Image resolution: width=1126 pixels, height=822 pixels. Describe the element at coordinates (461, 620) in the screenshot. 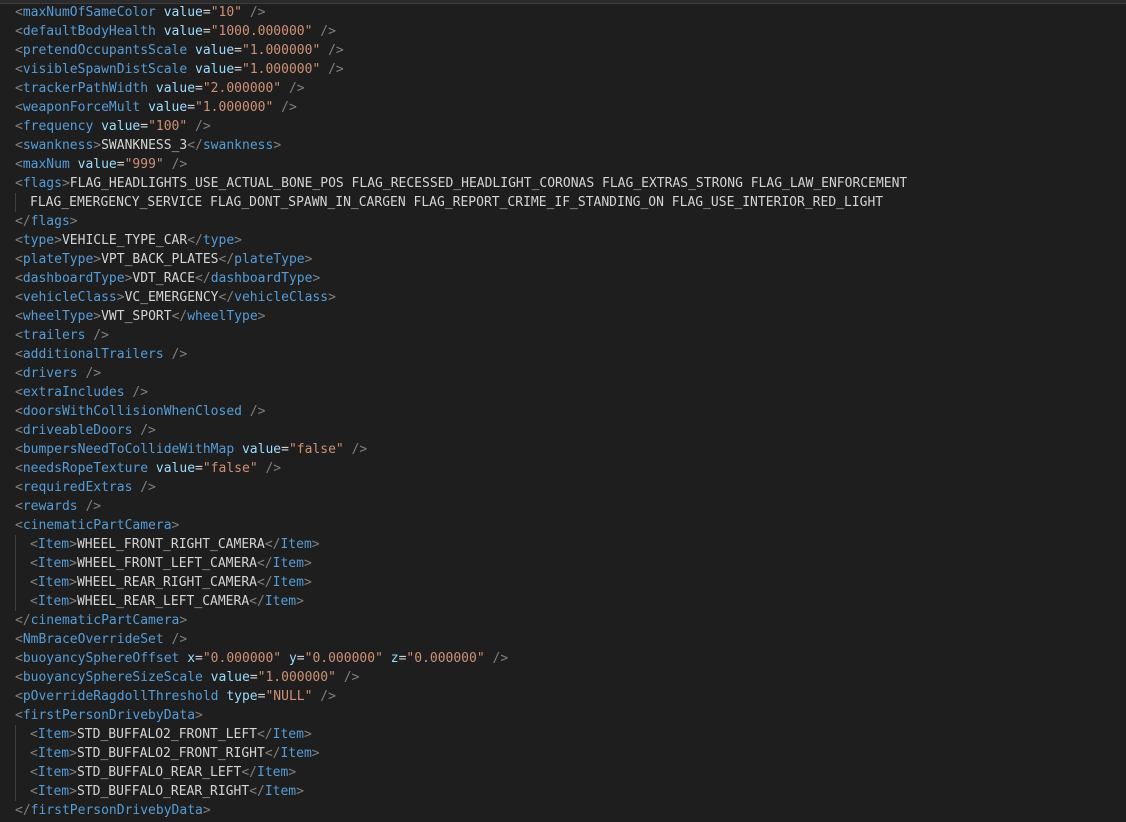

I see `code-line: </cinematicPartCamera>` at that location.